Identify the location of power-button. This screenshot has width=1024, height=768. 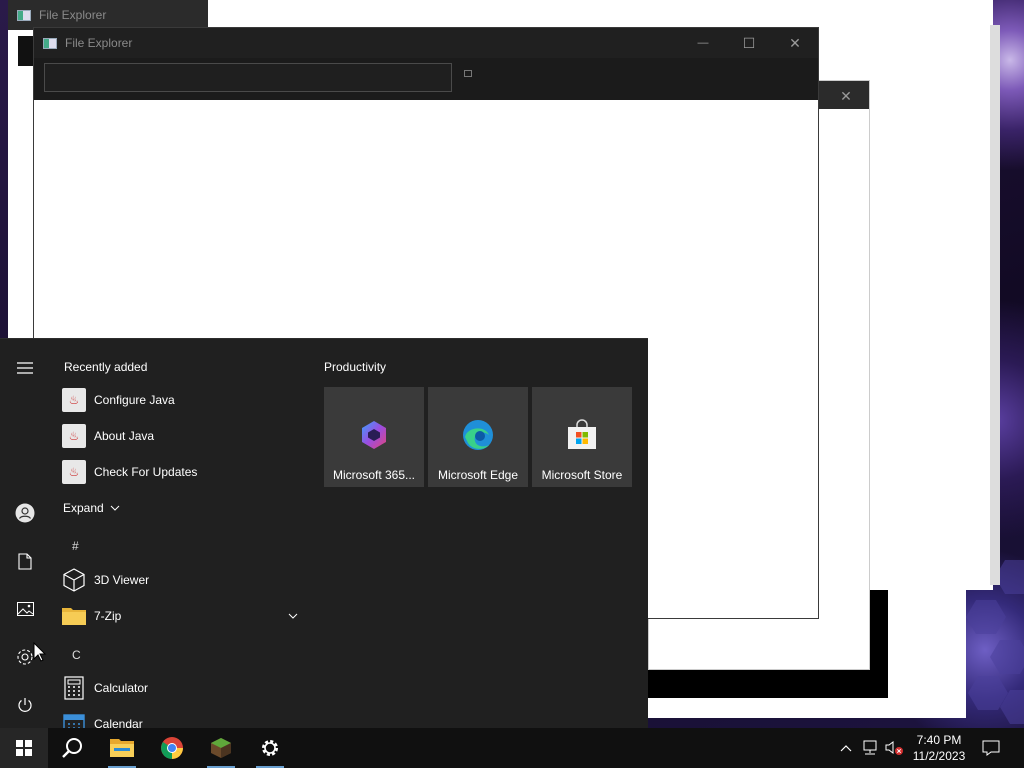
(25, 705).